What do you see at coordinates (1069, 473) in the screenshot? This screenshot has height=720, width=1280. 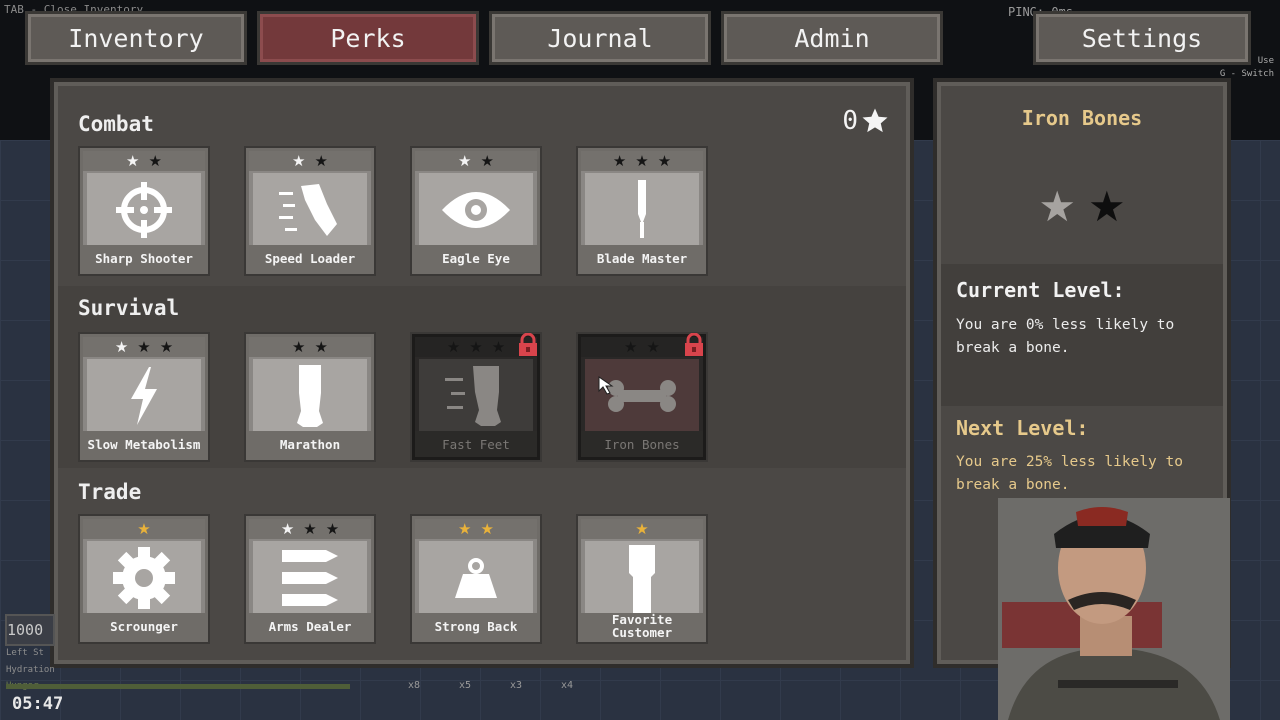 I see `next-level-text: You are 25% less likely to break a bone.` at bounding box center [1069, 473].